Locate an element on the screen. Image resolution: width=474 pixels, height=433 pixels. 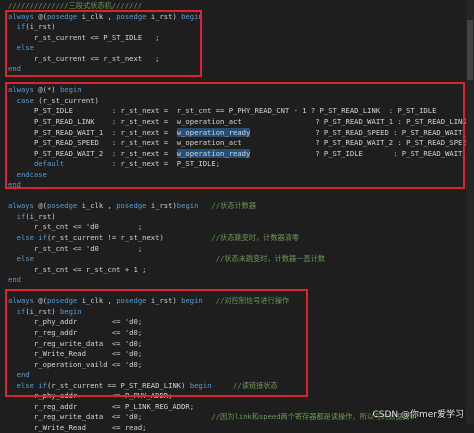
scrollbar-thumb is located at coordinates (470, 50).